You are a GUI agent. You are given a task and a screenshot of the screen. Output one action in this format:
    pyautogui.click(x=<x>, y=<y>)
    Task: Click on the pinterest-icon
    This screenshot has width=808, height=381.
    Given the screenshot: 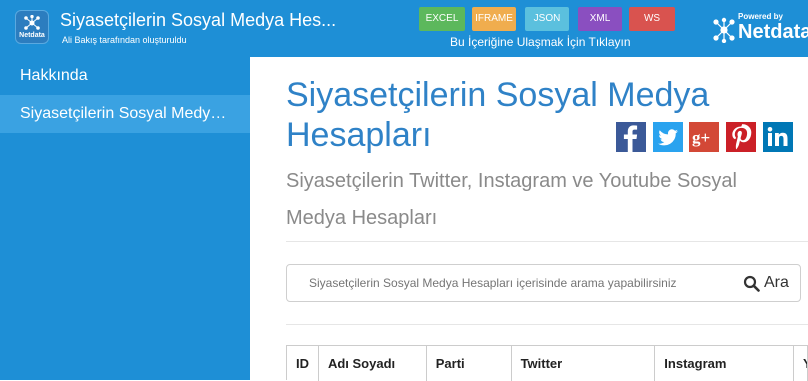 What is the action you would take?
    pyautogui.click(x=741, y=137)
    